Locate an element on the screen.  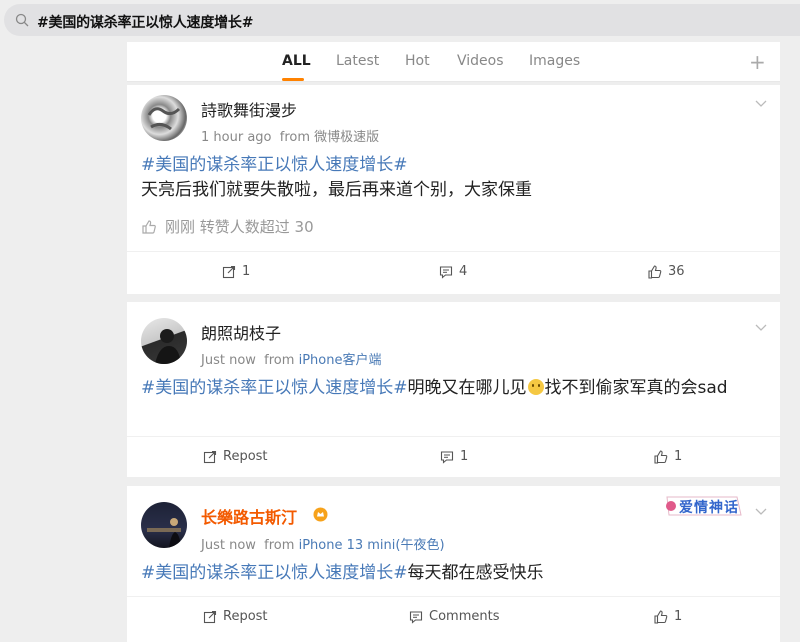
fan-badge-text: 爱情神话 is located at coordinates (709, 508).